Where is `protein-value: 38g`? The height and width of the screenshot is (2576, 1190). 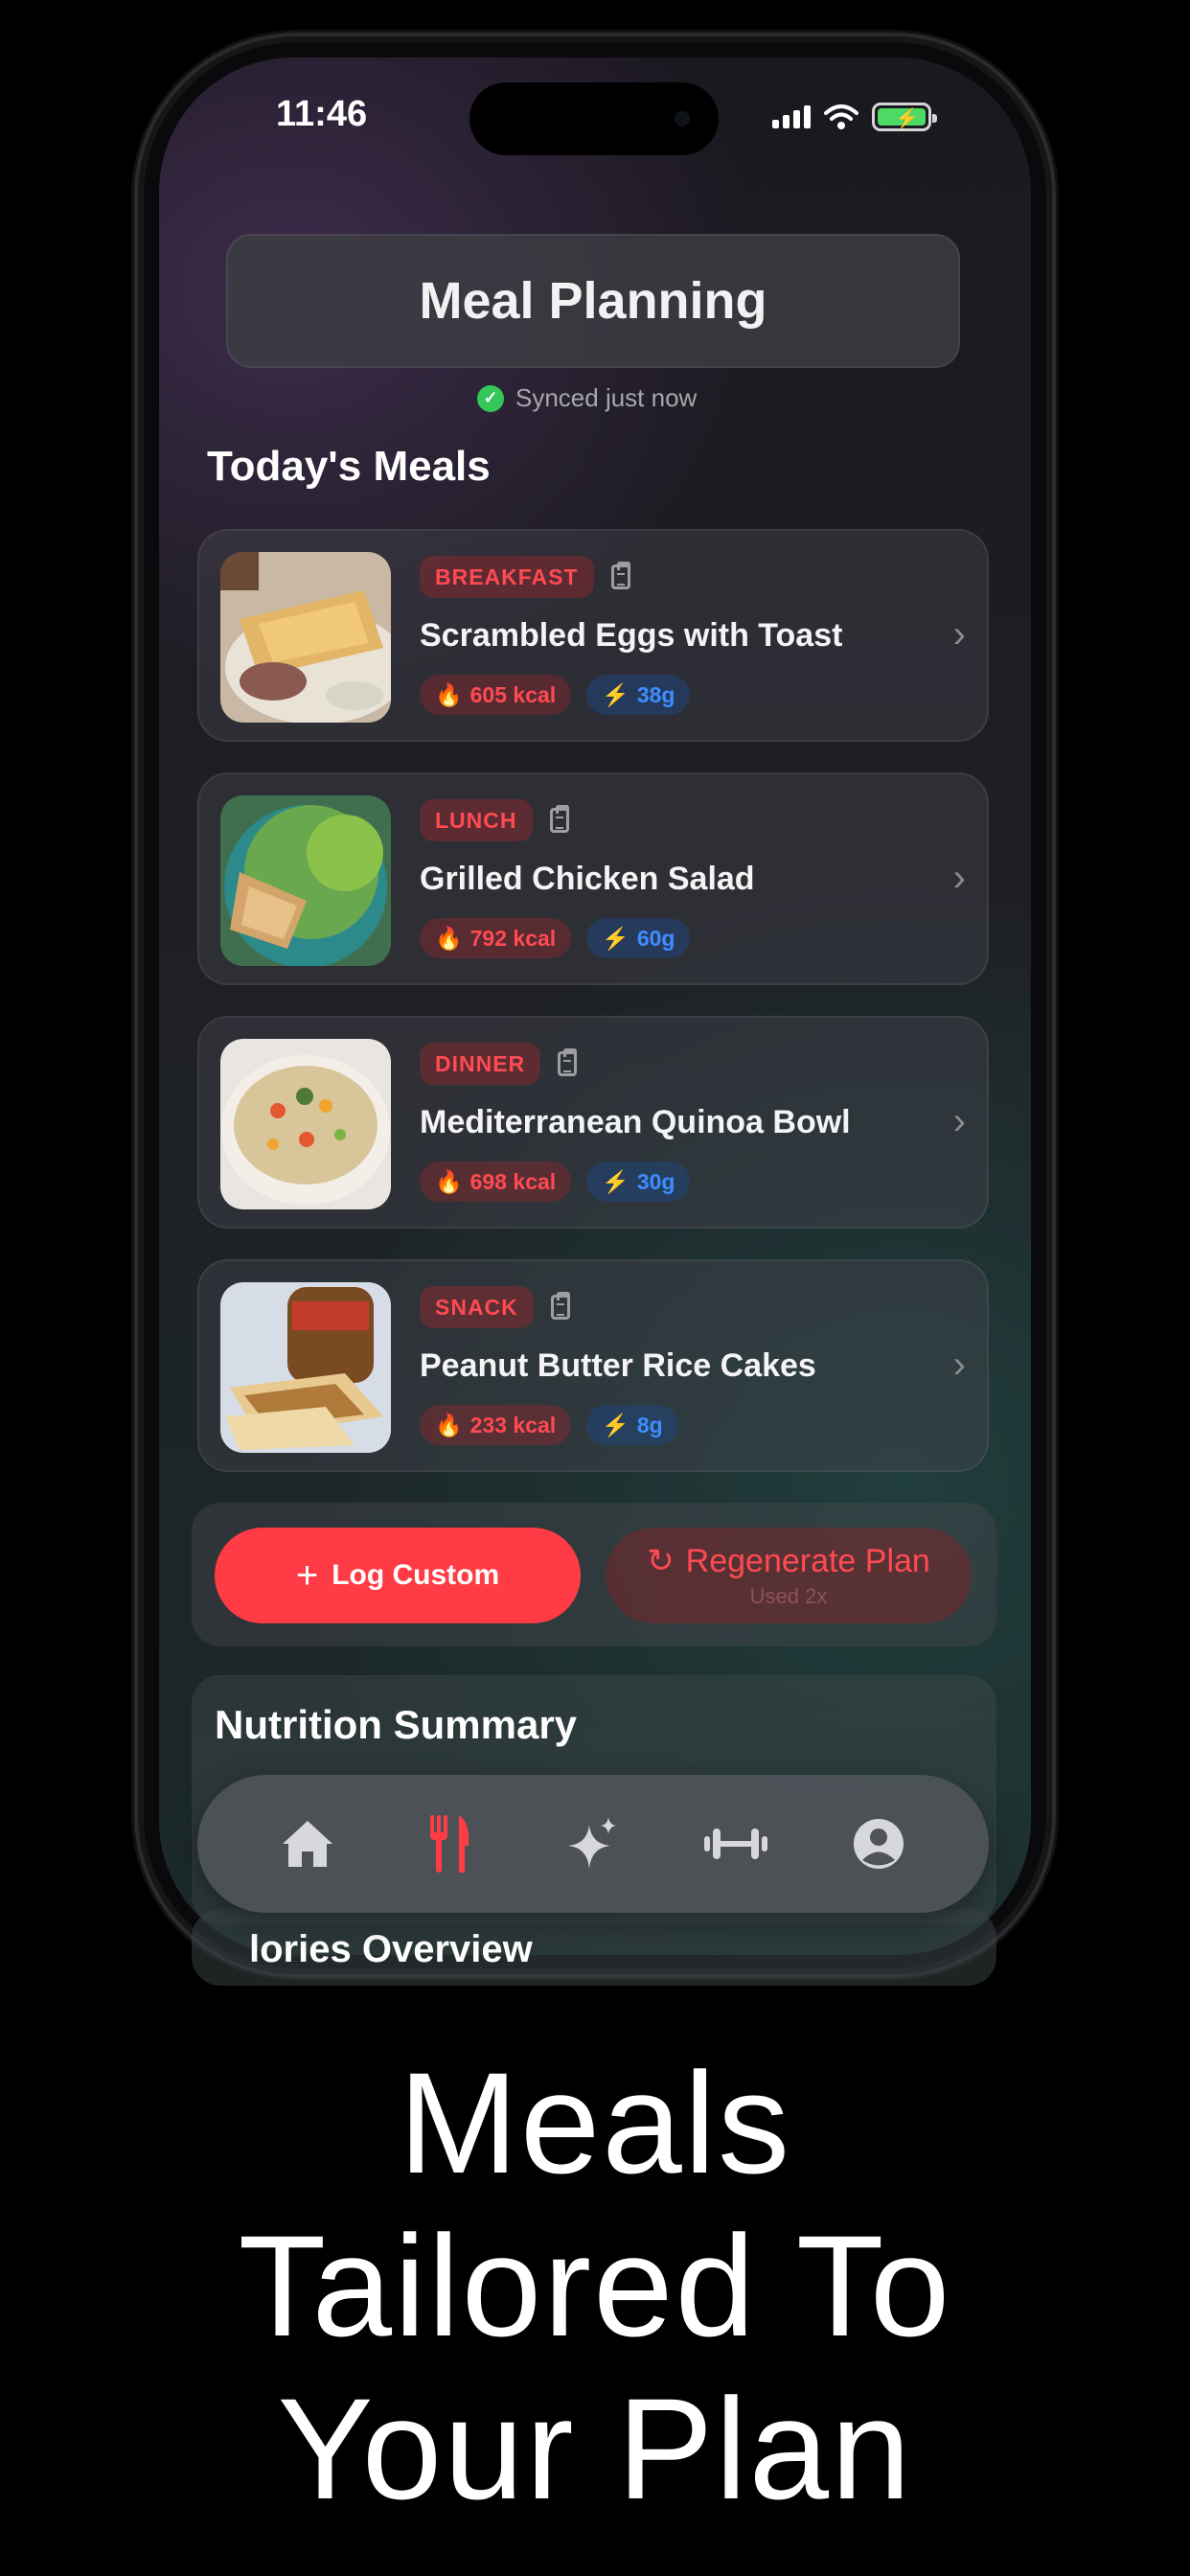
protein-value: 38g is located at coordinates (655, 694).